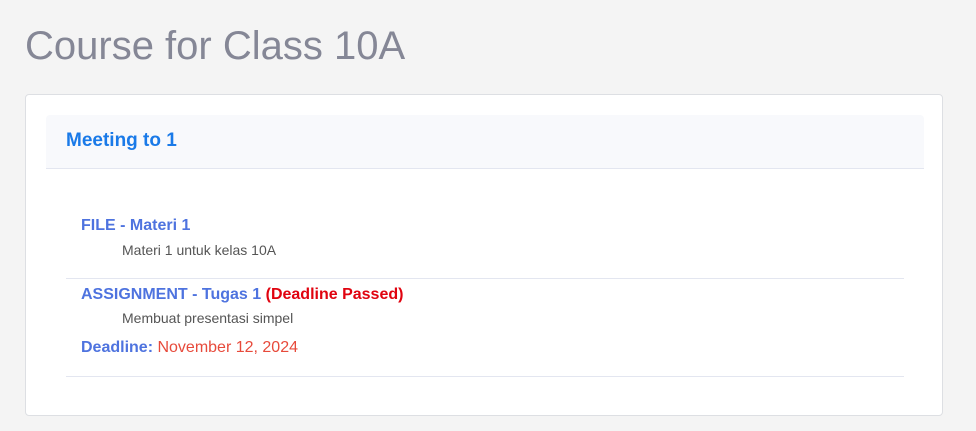  I want to click on deadline-label: Deadline:, so click(117, 347).